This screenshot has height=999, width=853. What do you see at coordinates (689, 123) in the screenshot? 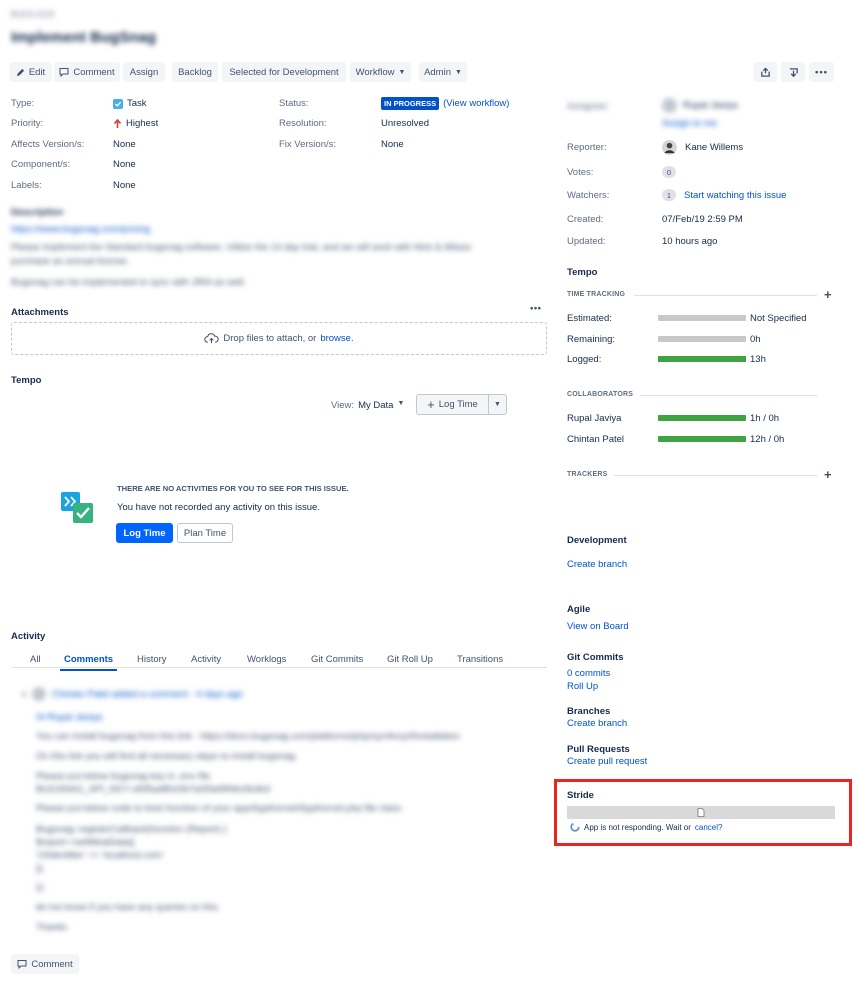
I see `assign-to-me-link: Assign to me` at bounding box center [689, 123].